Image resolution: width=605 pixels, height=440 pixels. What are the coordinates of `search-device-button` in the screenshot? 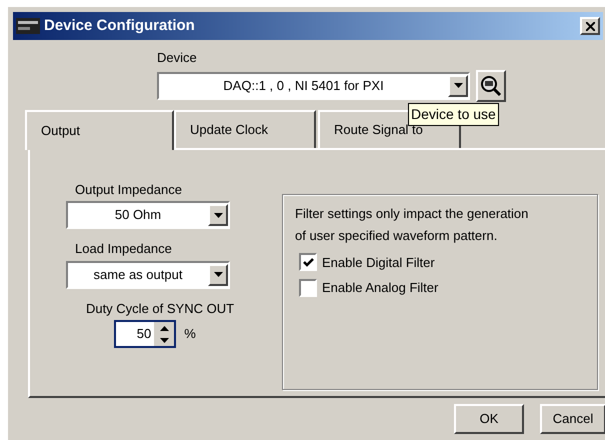 It's located at (491, 86).